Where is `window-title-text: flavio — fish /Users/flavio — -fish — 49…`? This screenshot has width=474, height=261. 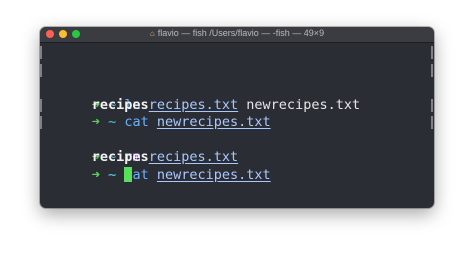
window-title-text: flavio — fish /Users/flavio — -fish — 49… is located at coordinates (241, 33).